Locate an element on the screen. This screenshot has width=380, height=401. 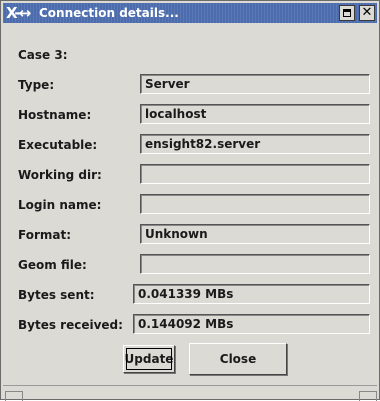
format-label: Format: is located at coordinates (45, 235).